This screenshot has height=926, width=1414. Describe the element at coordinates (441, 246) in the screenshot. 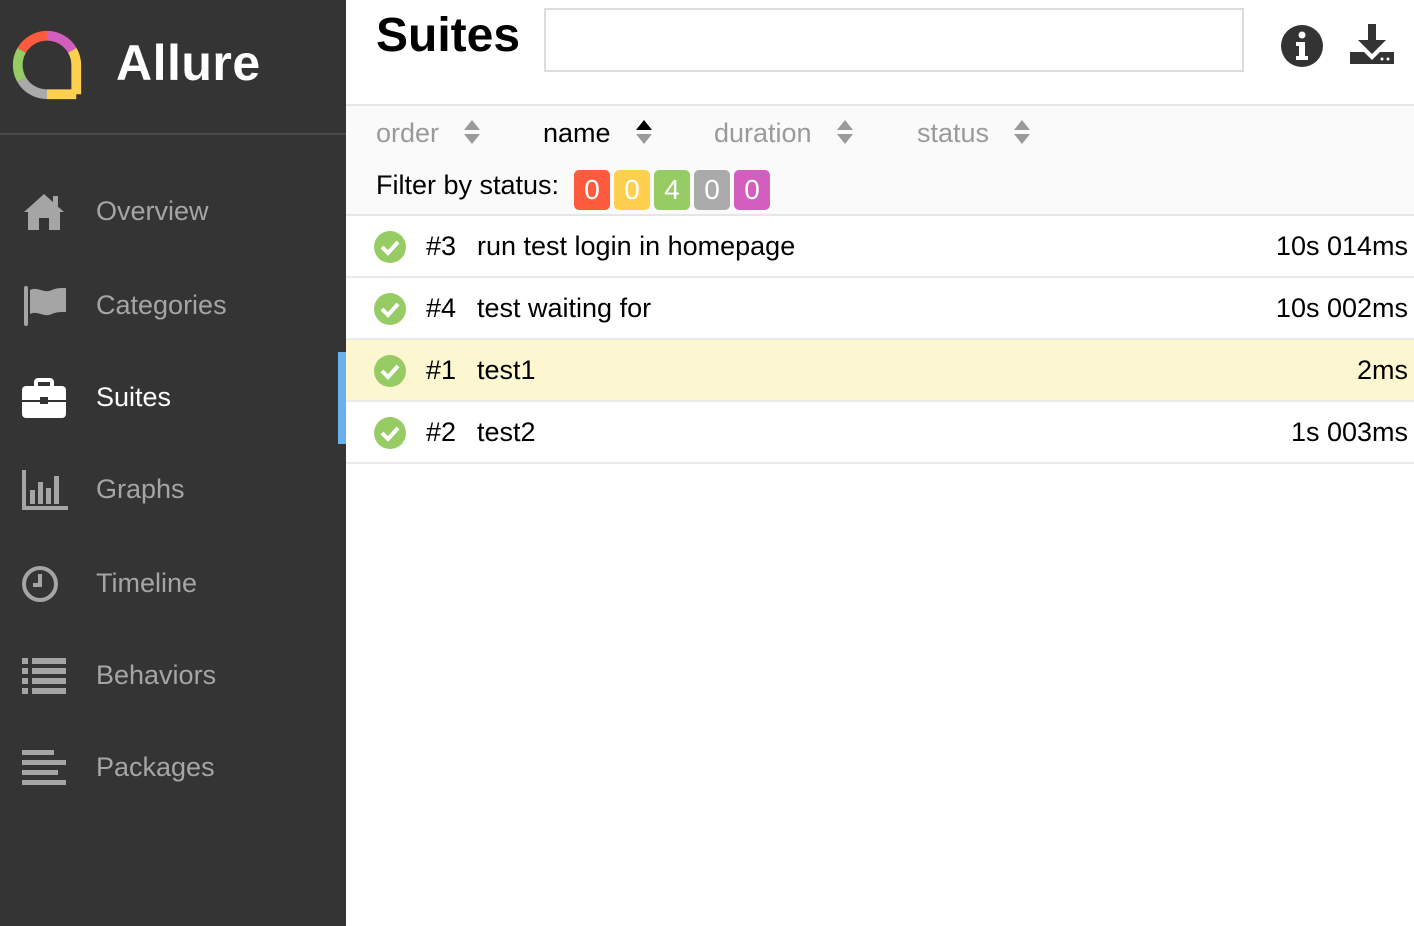

I see `test-number: #3` at that location.